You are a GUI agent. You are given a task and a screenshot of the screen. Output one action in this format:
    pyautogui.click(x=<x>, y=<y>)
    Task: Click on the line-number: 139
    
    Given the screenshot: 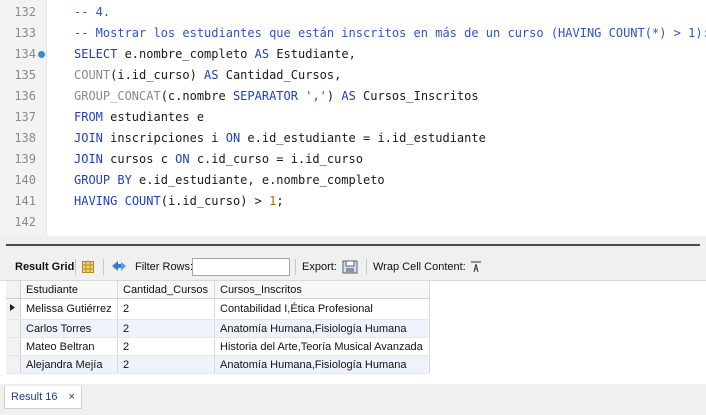 What is the action you would take?
    pyautogui.click(x=25, y=159)
    